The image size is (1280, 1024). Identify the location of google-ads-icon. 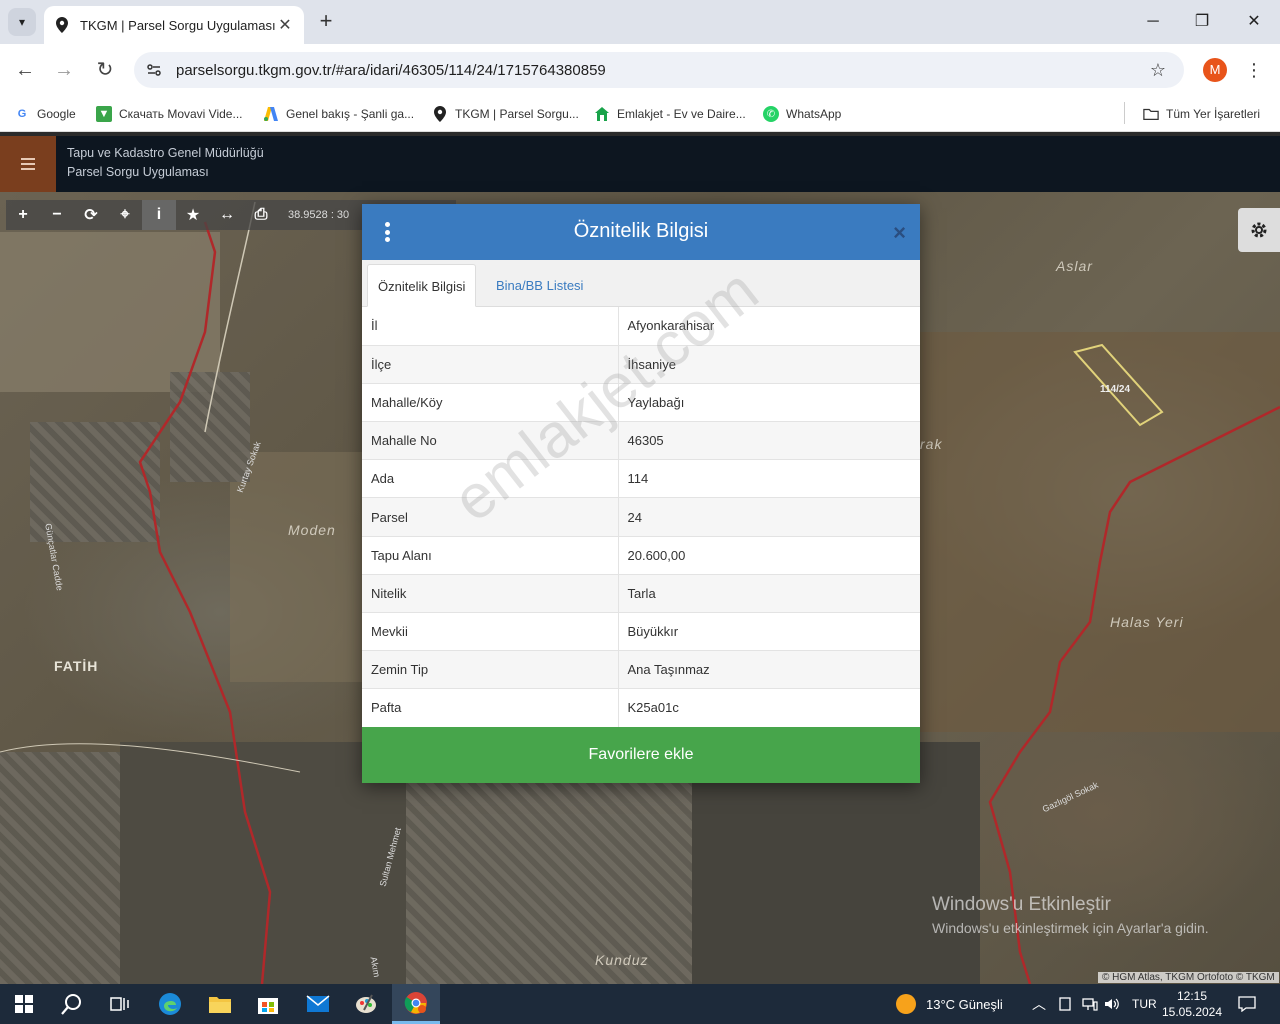
(271, 114).